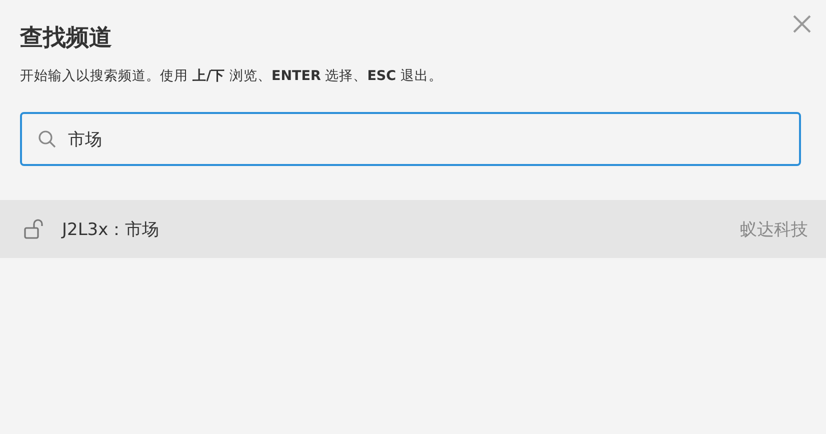 The width and height of the screenshot is (826, 434). I want to click on close-button, so click(802, 24).